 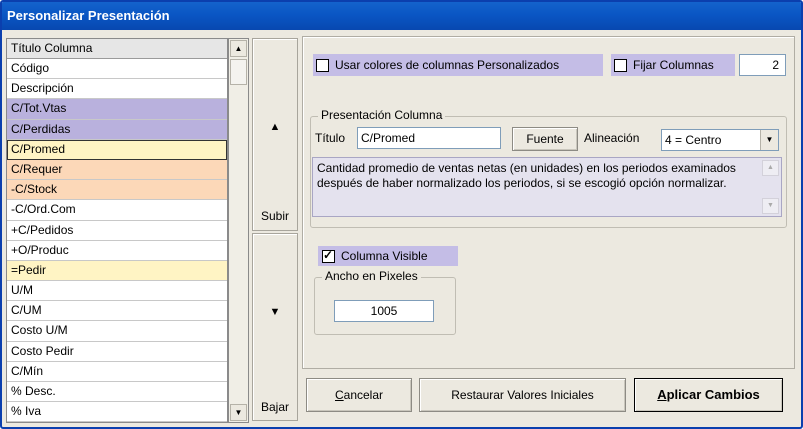 I want to click on description-scroll-up-icon: ▲, so click(x=770, y=168).